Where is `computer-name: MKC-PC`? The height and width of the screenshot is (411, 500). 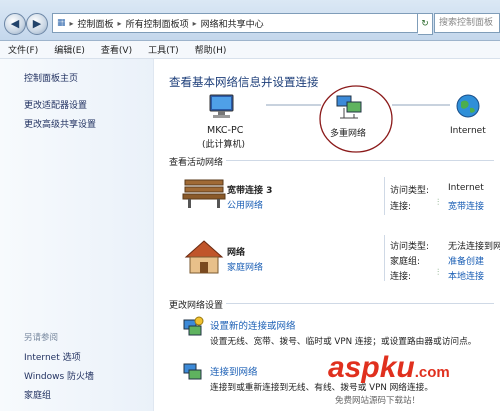
computer-name: MKC-PC is located at coordinates (225, 130).